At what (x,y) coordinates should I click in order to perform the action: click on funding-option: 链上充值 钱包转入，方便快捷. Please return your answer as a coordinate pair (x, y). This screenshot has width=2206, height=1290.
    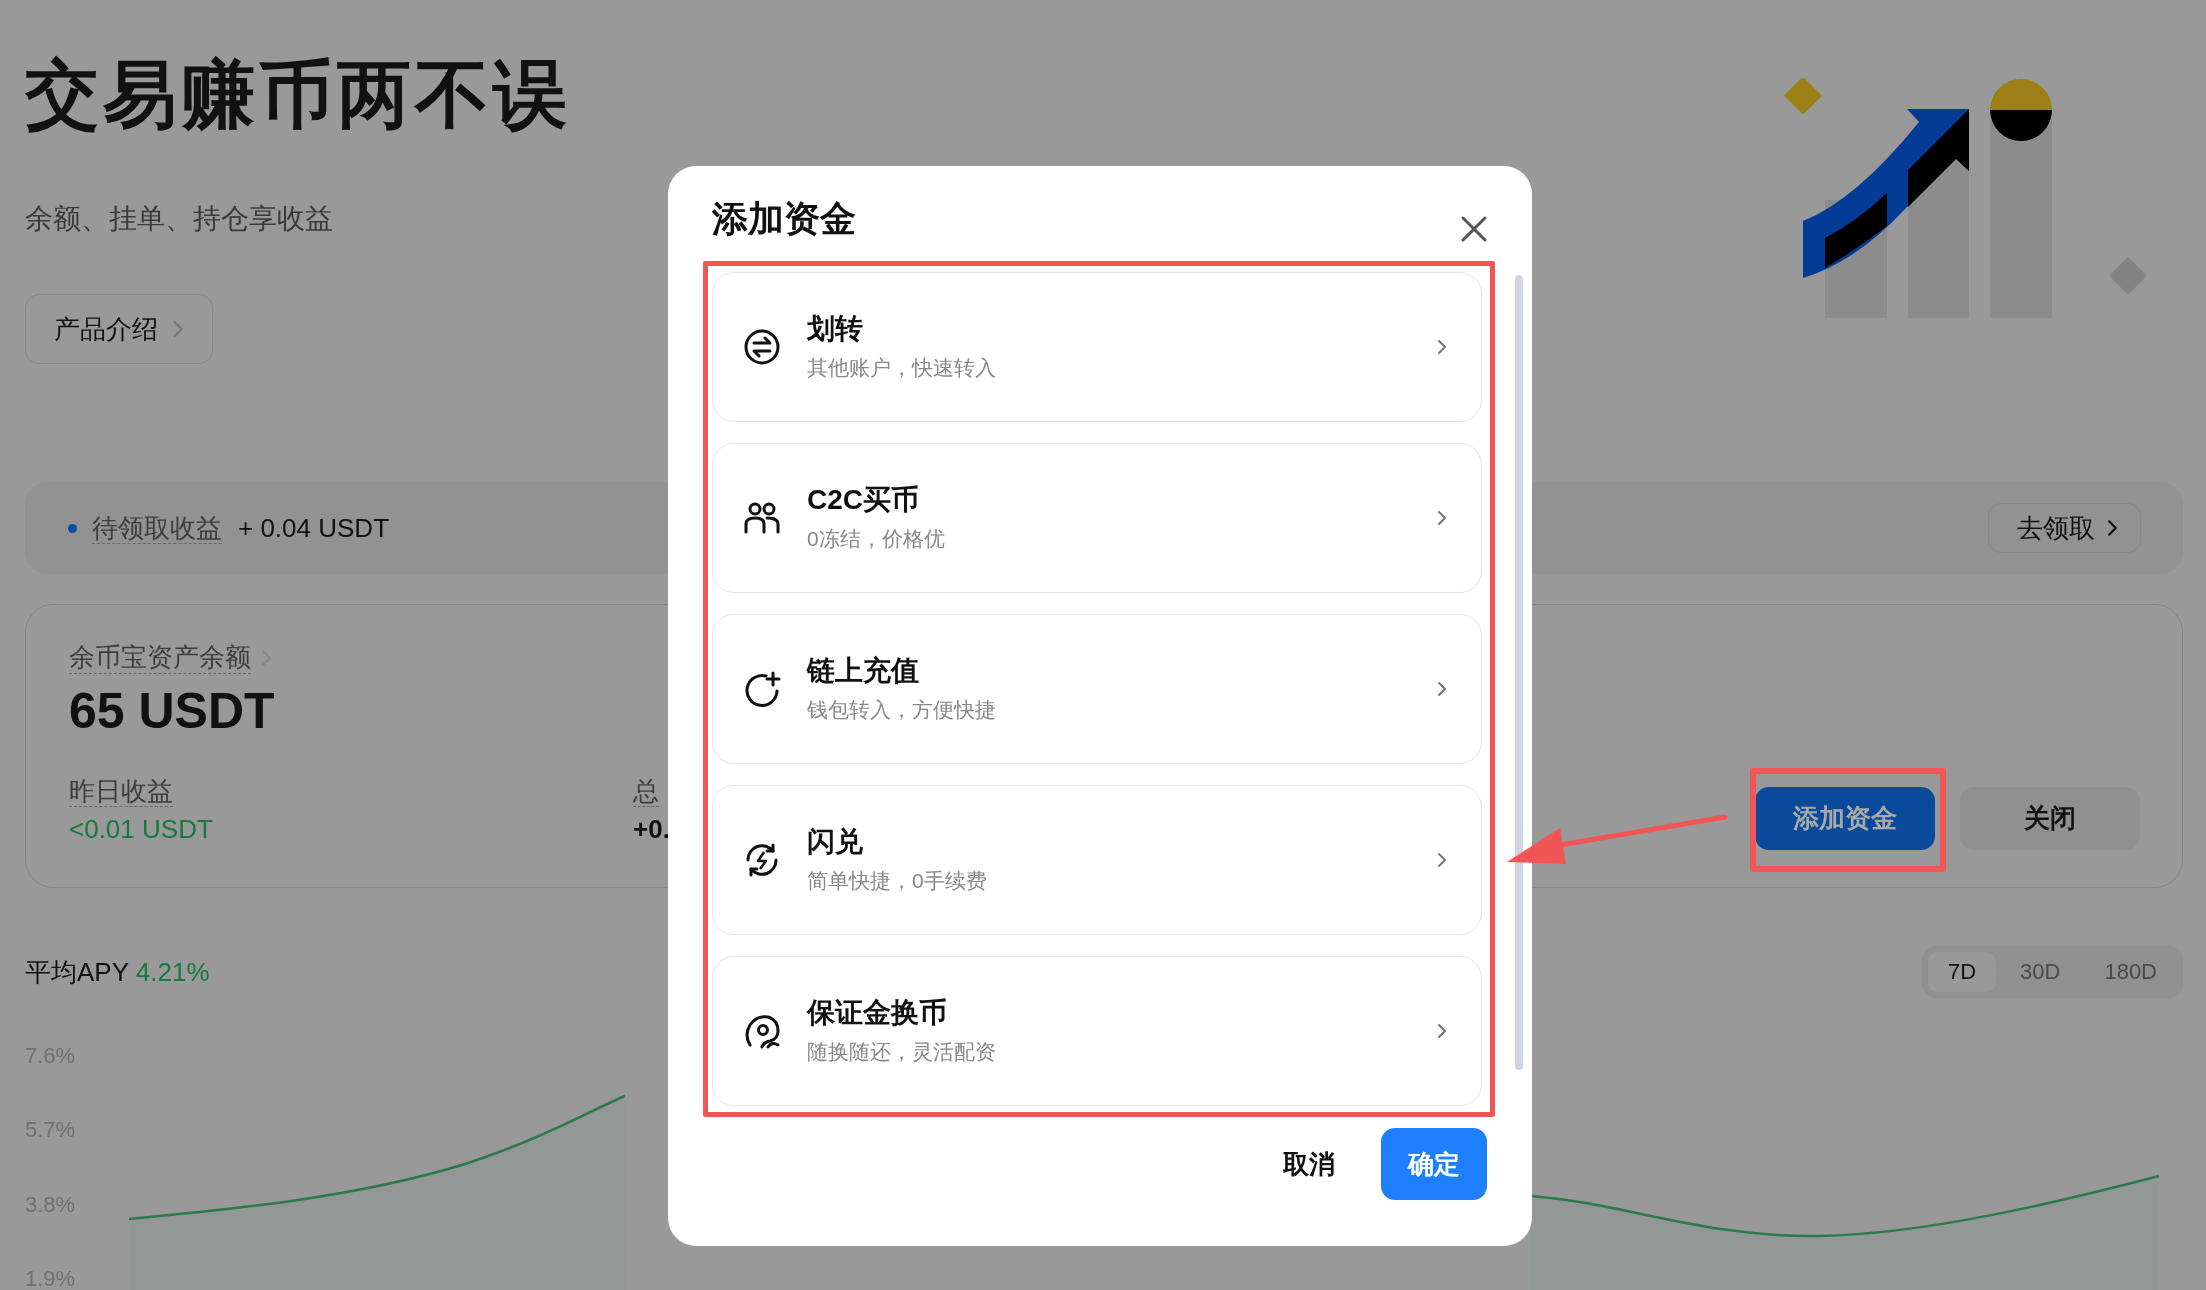
    Looking at the image, I should click on (1097, 689).